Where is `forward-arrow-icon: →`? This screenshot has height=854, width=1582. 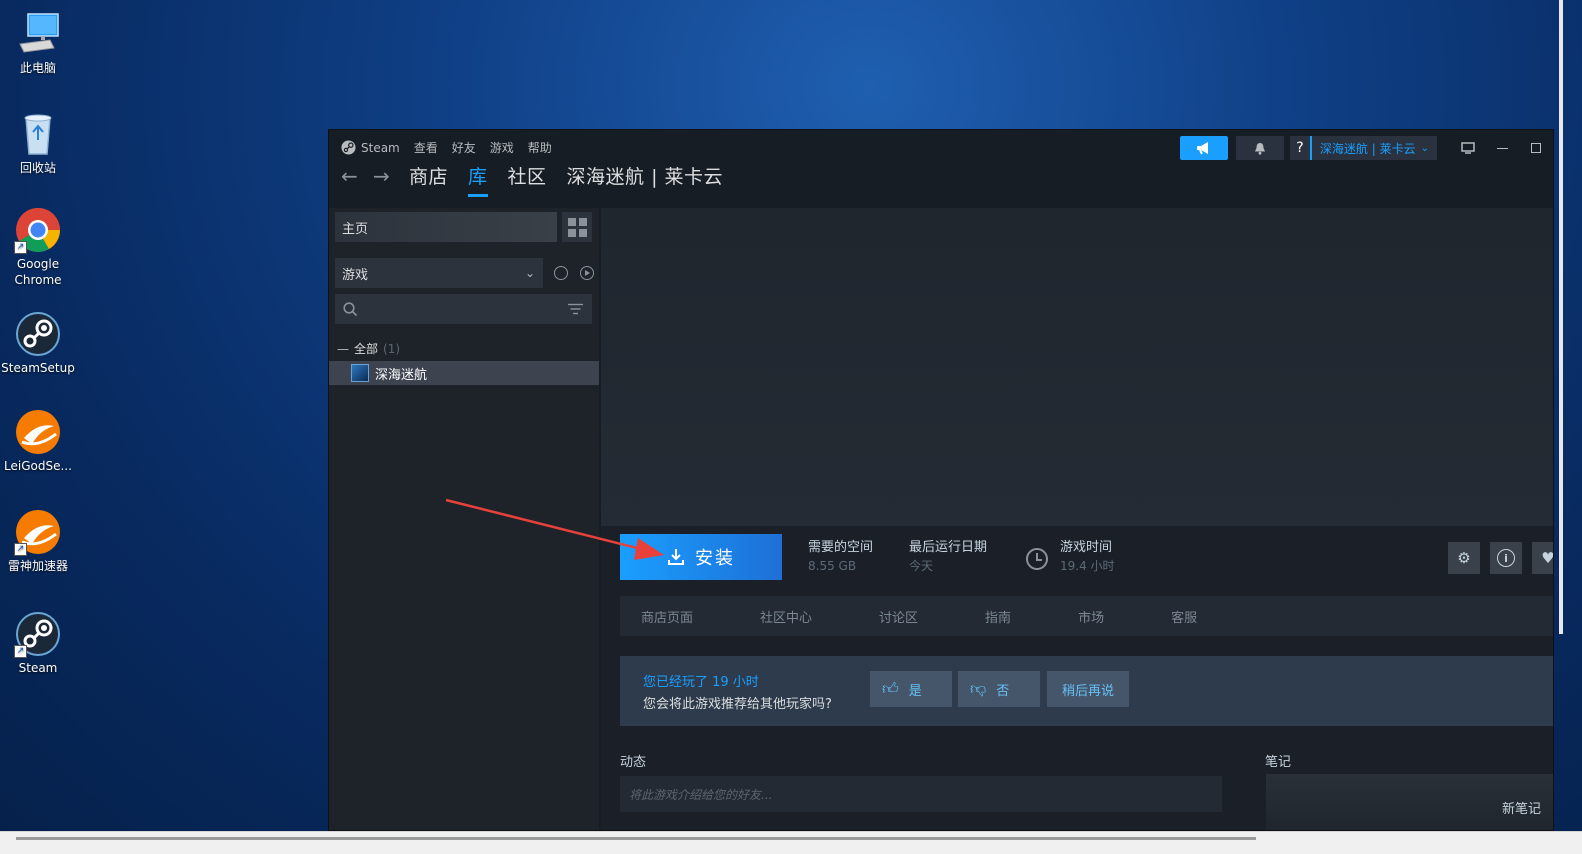 forward-arrow-icon: → is located at coordinates (385, 176).